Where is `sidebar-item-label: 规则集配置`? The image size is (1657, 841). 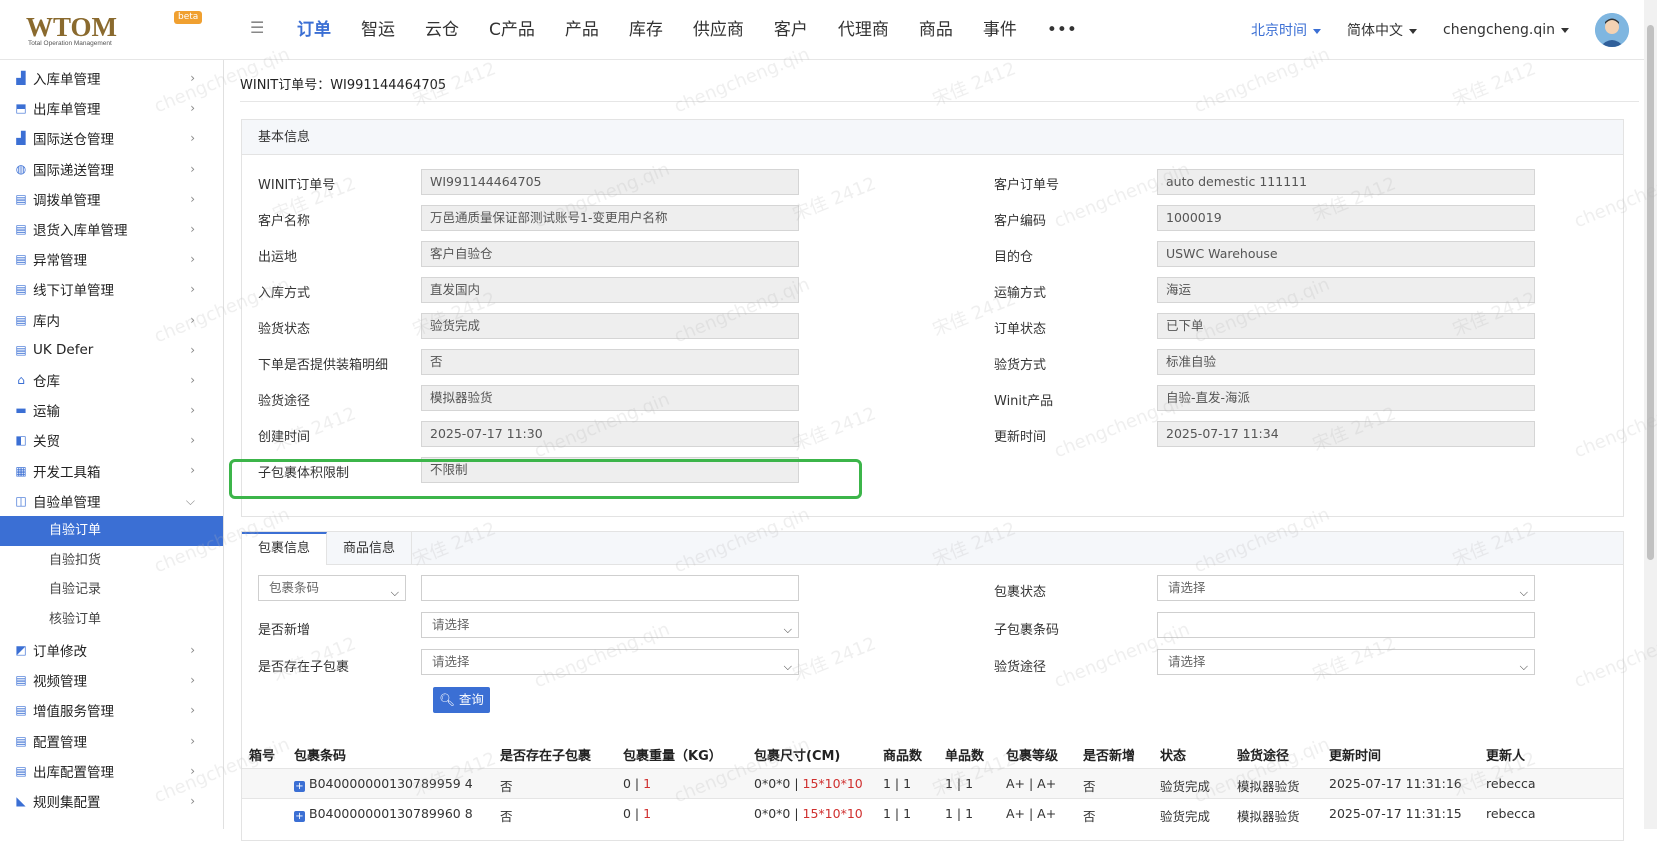 sidebar-item-label: 规则集配置 is located at coordinates (67, 803).